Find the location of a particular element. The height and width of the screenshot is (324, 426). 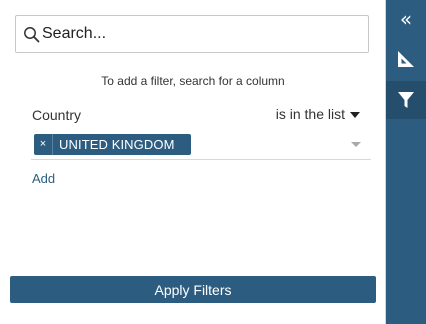

search-input is located at coordinates (192, 34).